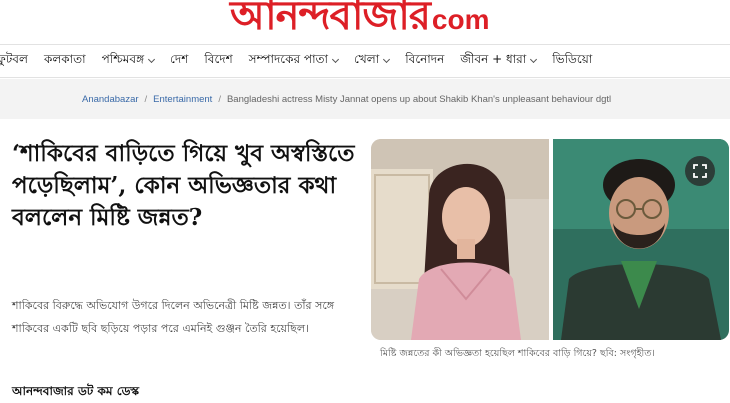  I want to click on expand-image-button, so click(700, 171).